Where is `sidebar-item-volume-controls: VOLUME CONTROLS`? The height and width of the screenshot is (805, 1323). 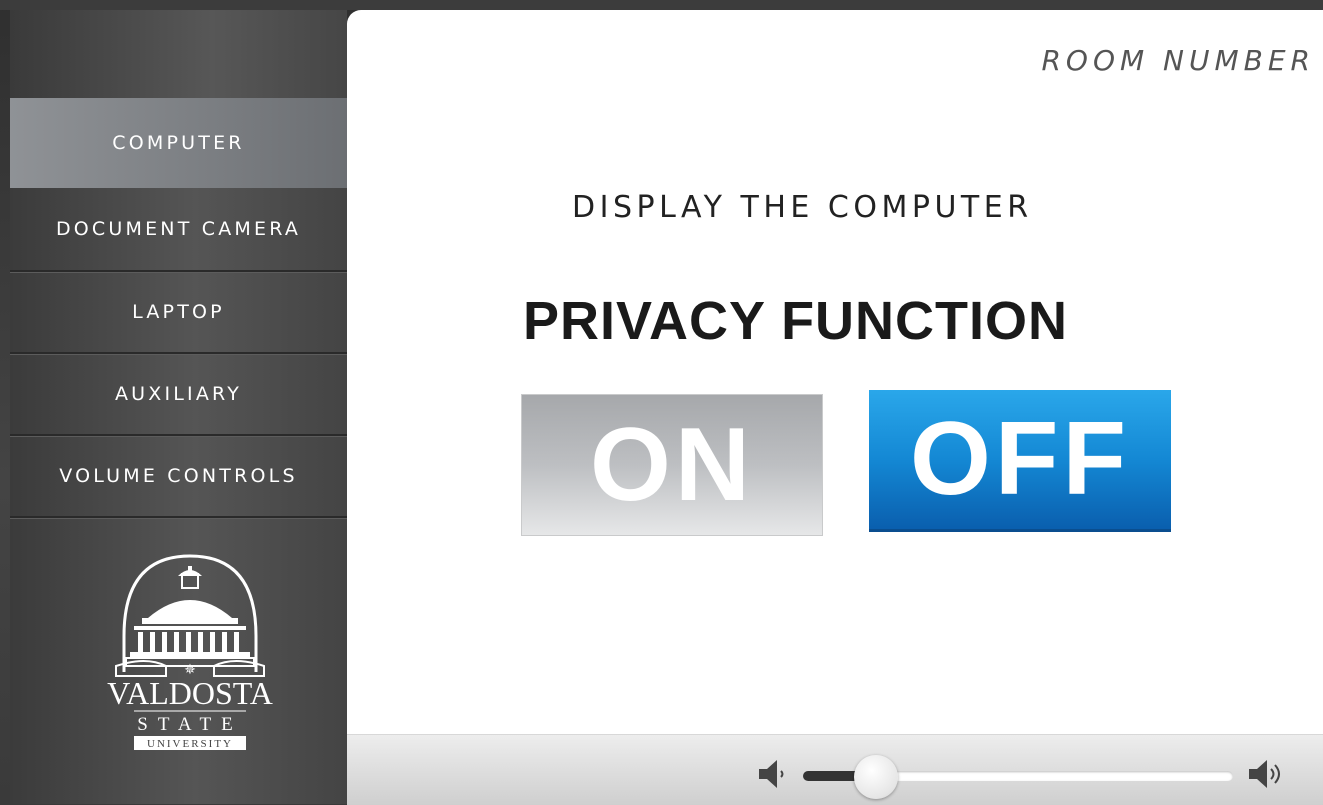
sidebar-item-volume-controls: VOLUME CONTROLS is located at coordinates (178, 477).